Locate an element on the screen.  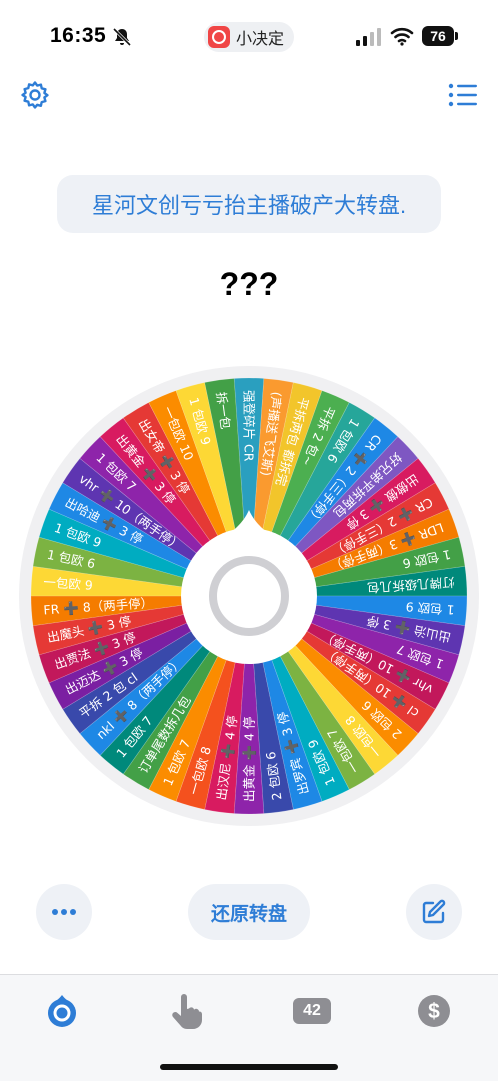
edit-icon is located at coordinates (434, 911).